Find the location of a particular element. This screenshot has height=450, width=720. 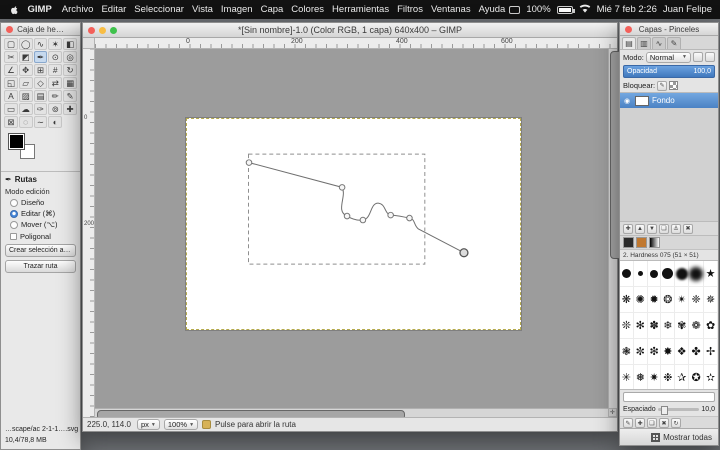

brush-tab-icon is located at coordinates (628, 242).